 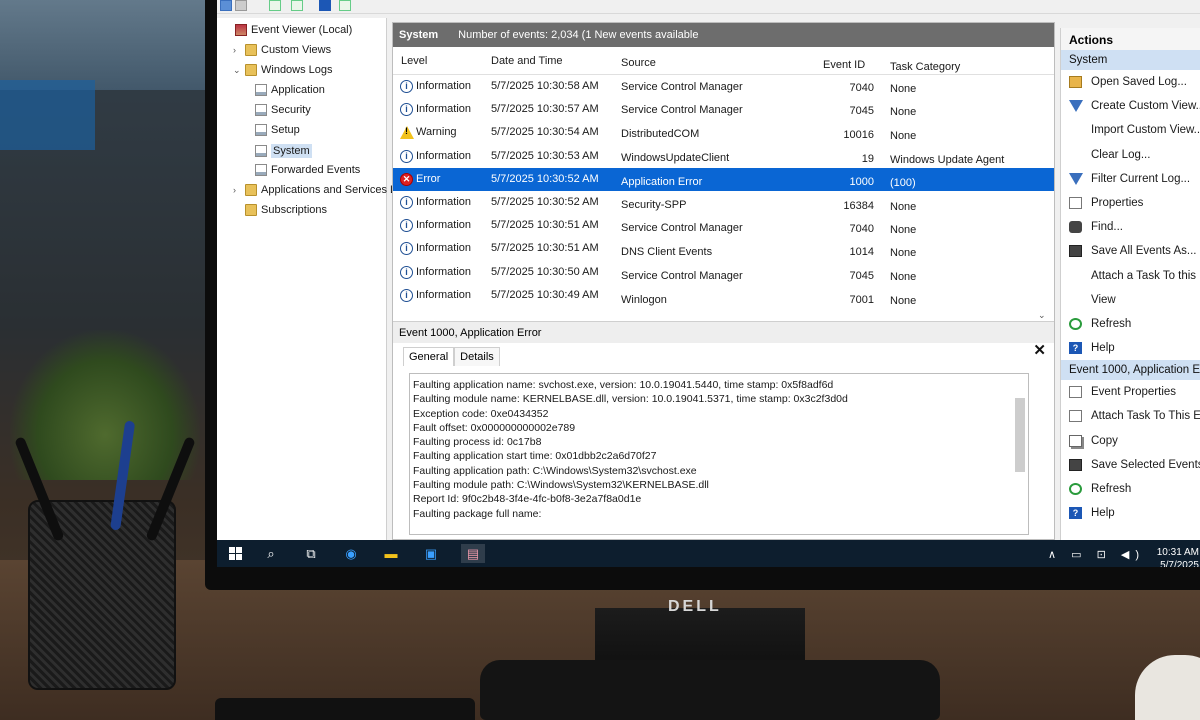 I want to click on copy-icon, so click(x=1075, y=440).